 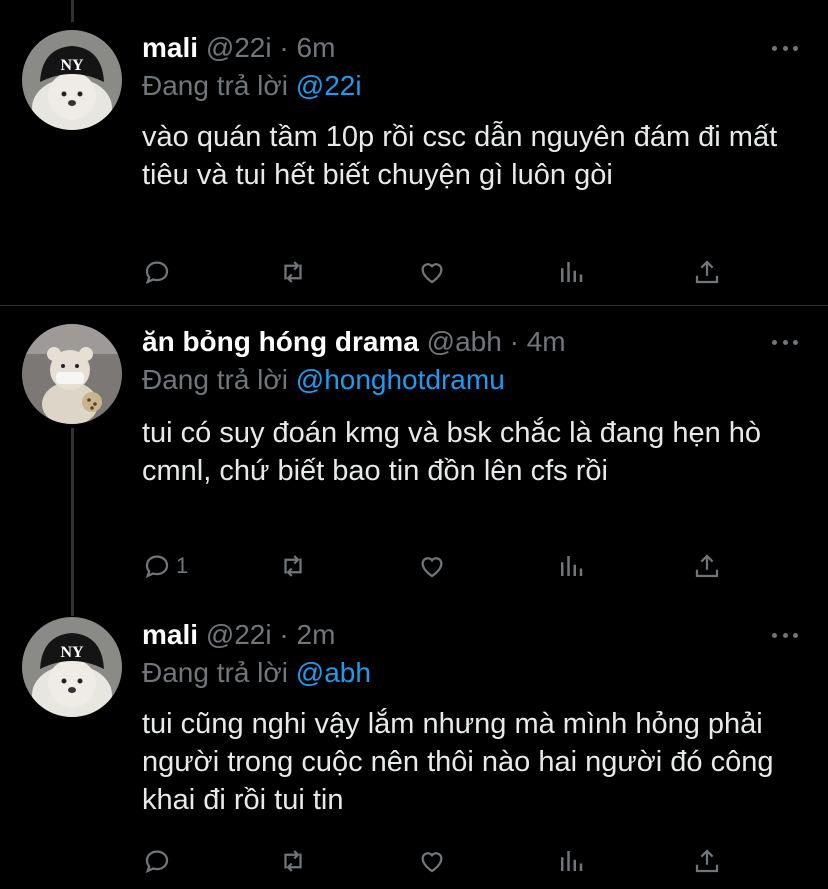 I want to click on reply-button: 1, so click(x=165, y=566).